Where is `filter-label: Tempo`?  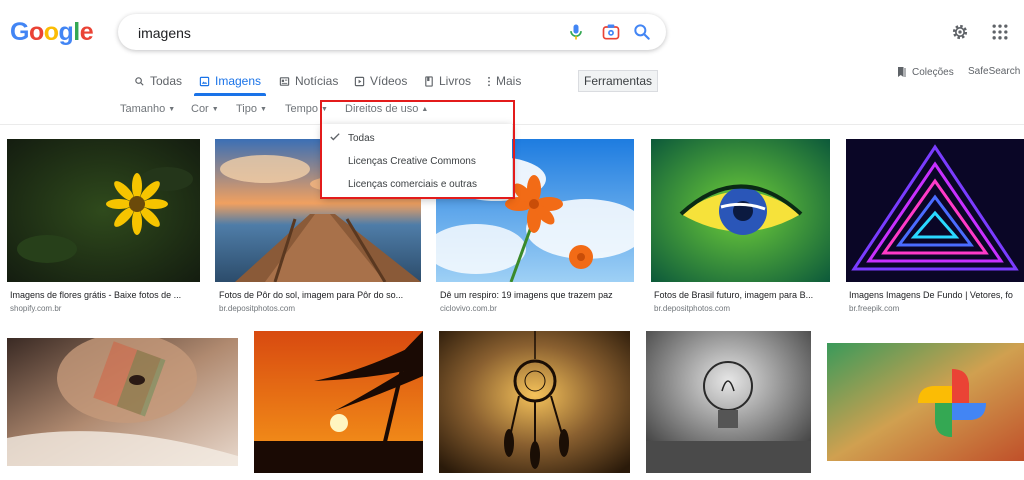 filter-label: Tempo is located at coordinates (302, 109).